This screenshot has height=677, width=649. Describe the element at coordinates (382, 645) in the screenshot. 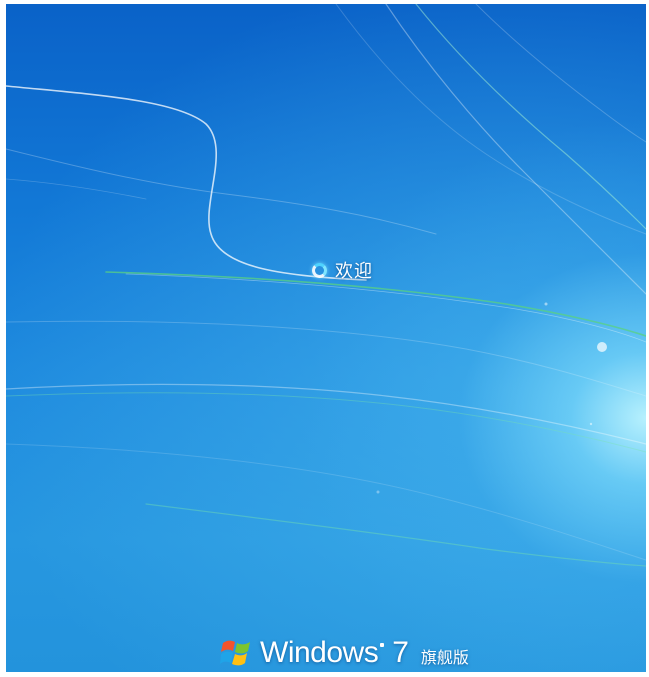

I see `brand-registered-mark` at that location.